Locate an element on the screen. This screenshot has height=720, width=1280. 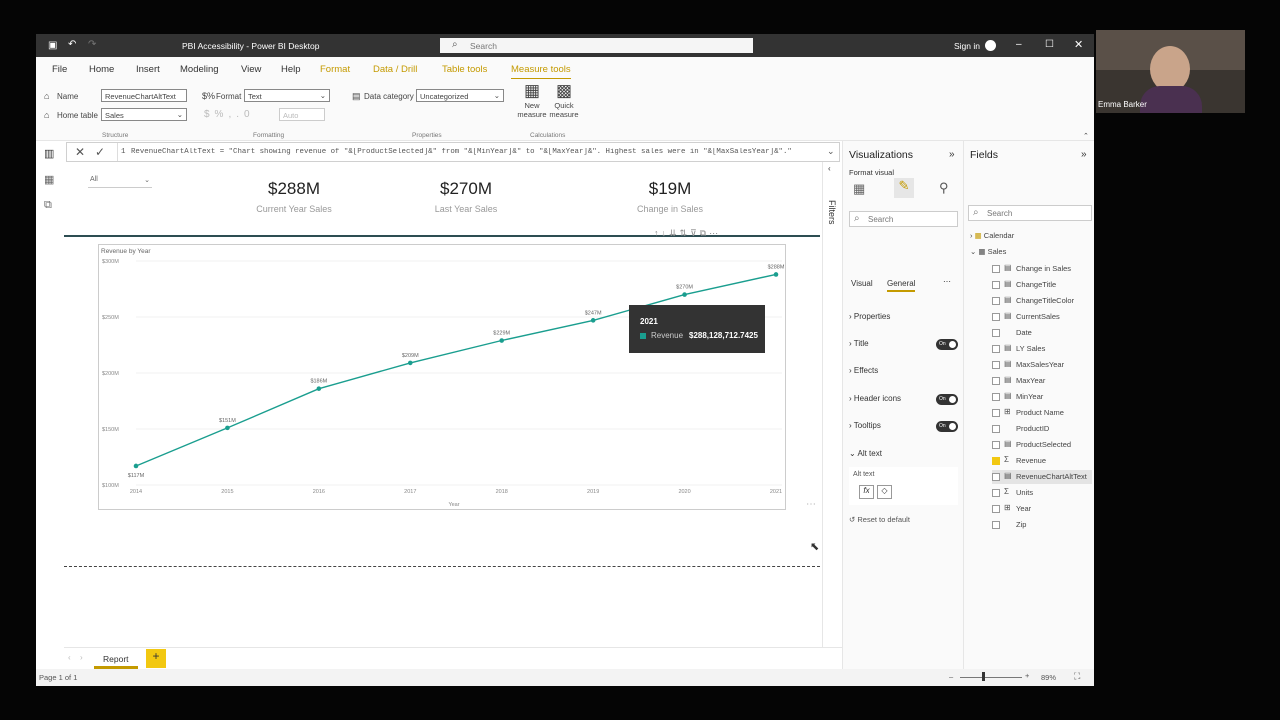
field-item: ▤ CurrentSales is located at coordinates (1042, 317).